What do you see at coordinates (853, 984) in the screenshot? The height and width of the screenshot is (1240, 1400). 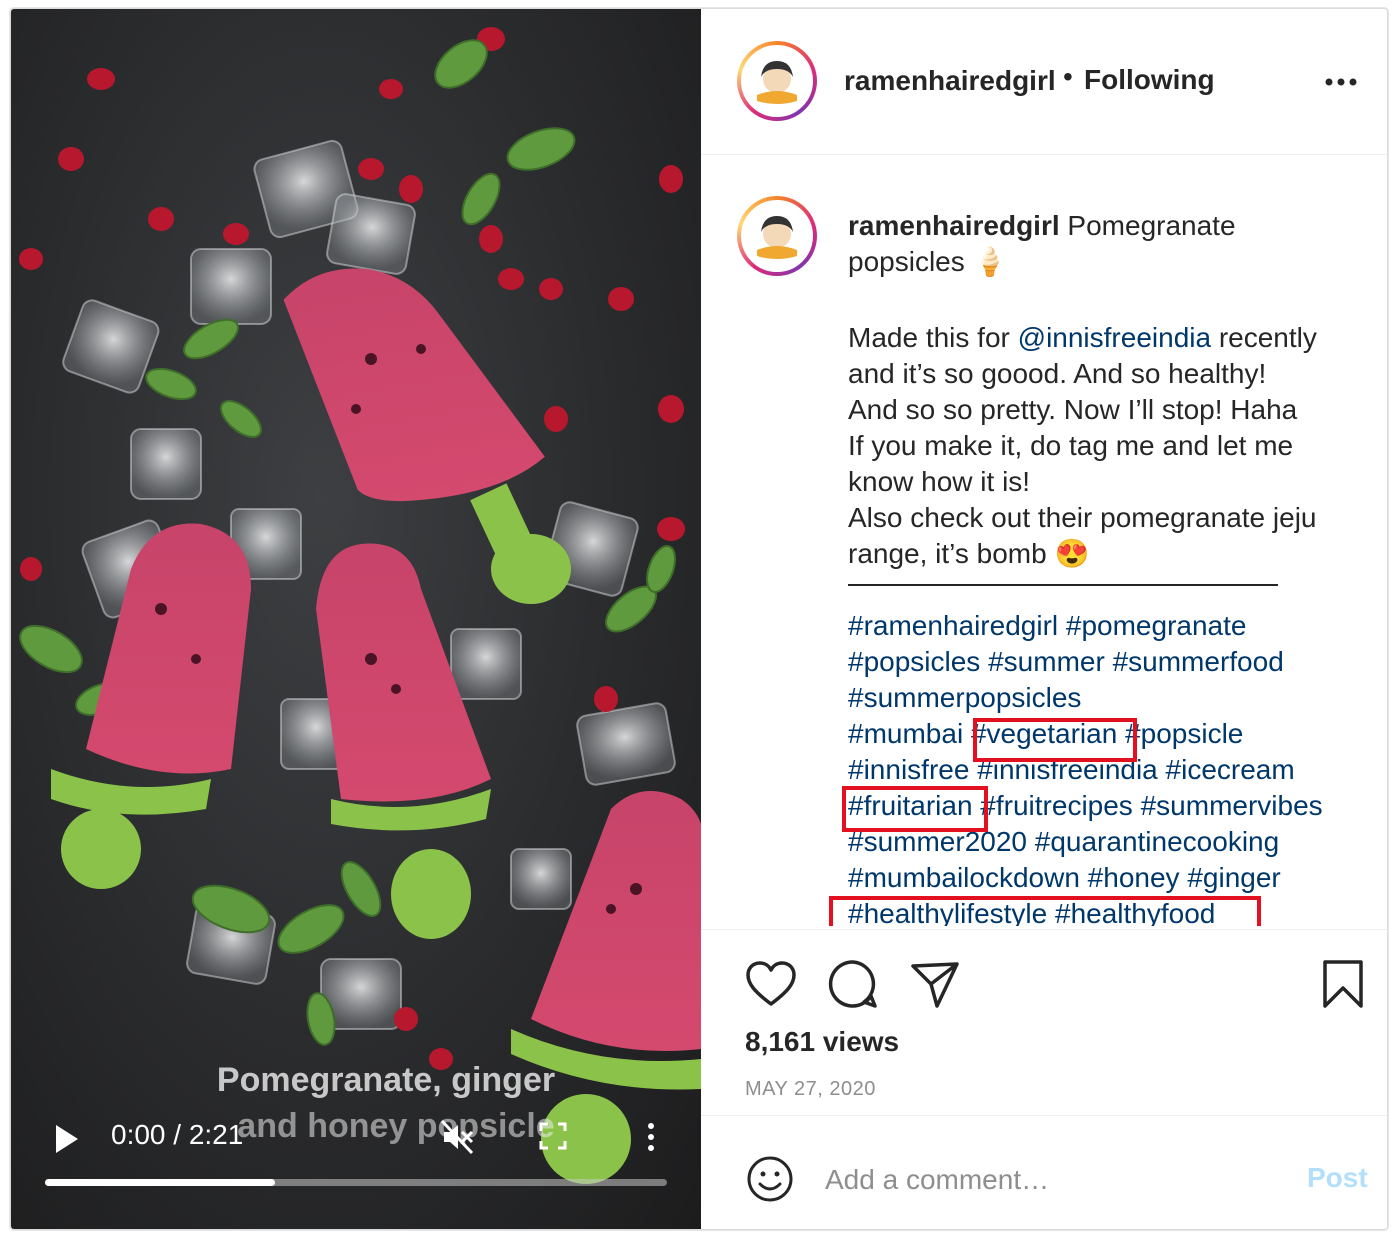 I see `comment-icon` at bounding box center [853, 984].